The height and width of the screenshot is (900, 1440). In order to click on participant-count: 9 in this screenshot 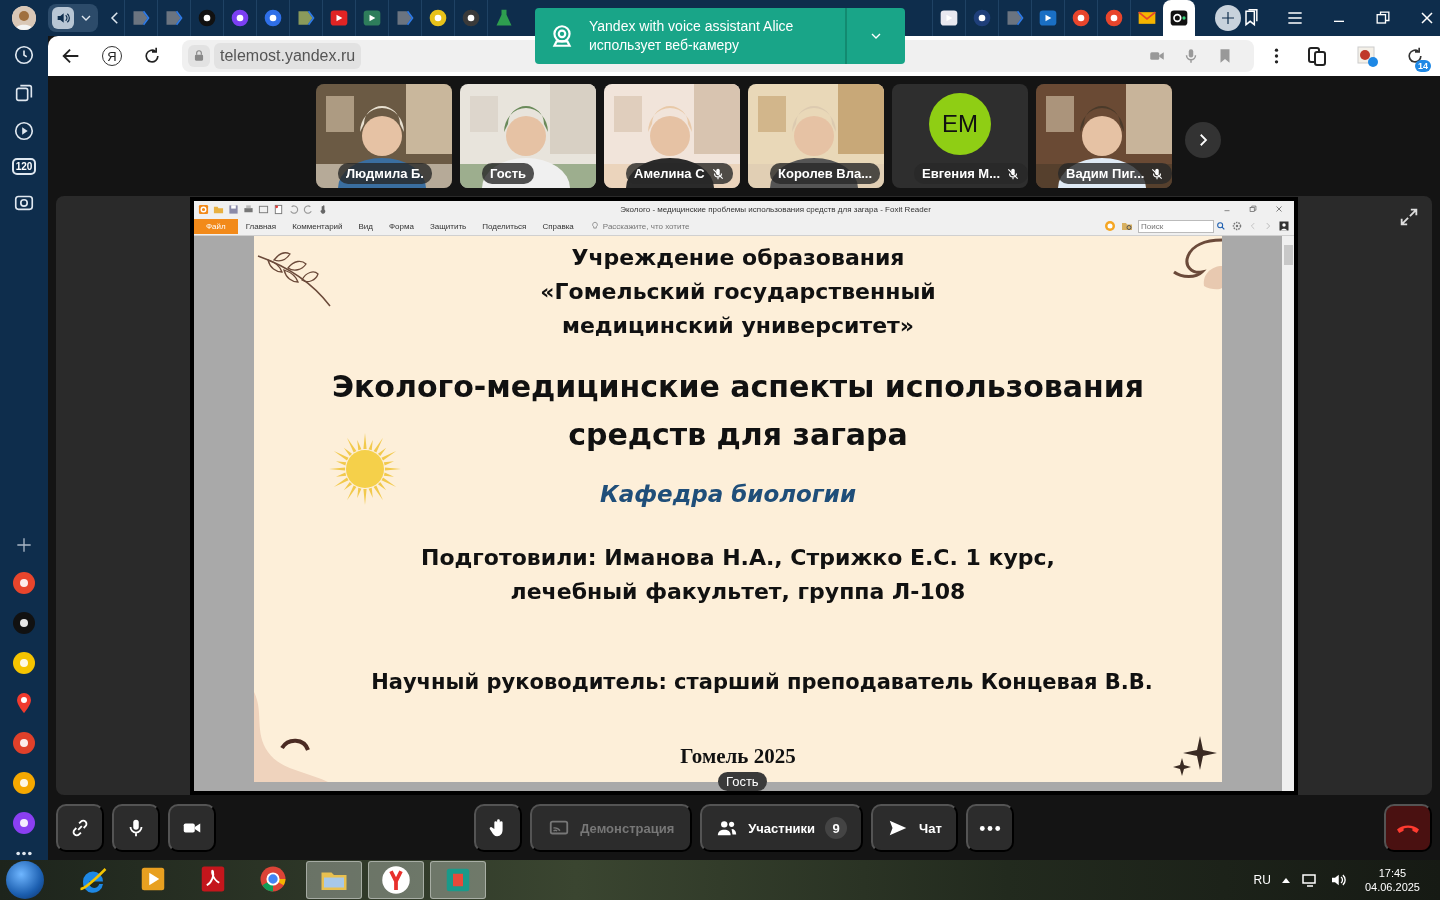, I will do `click(836, 828)`.